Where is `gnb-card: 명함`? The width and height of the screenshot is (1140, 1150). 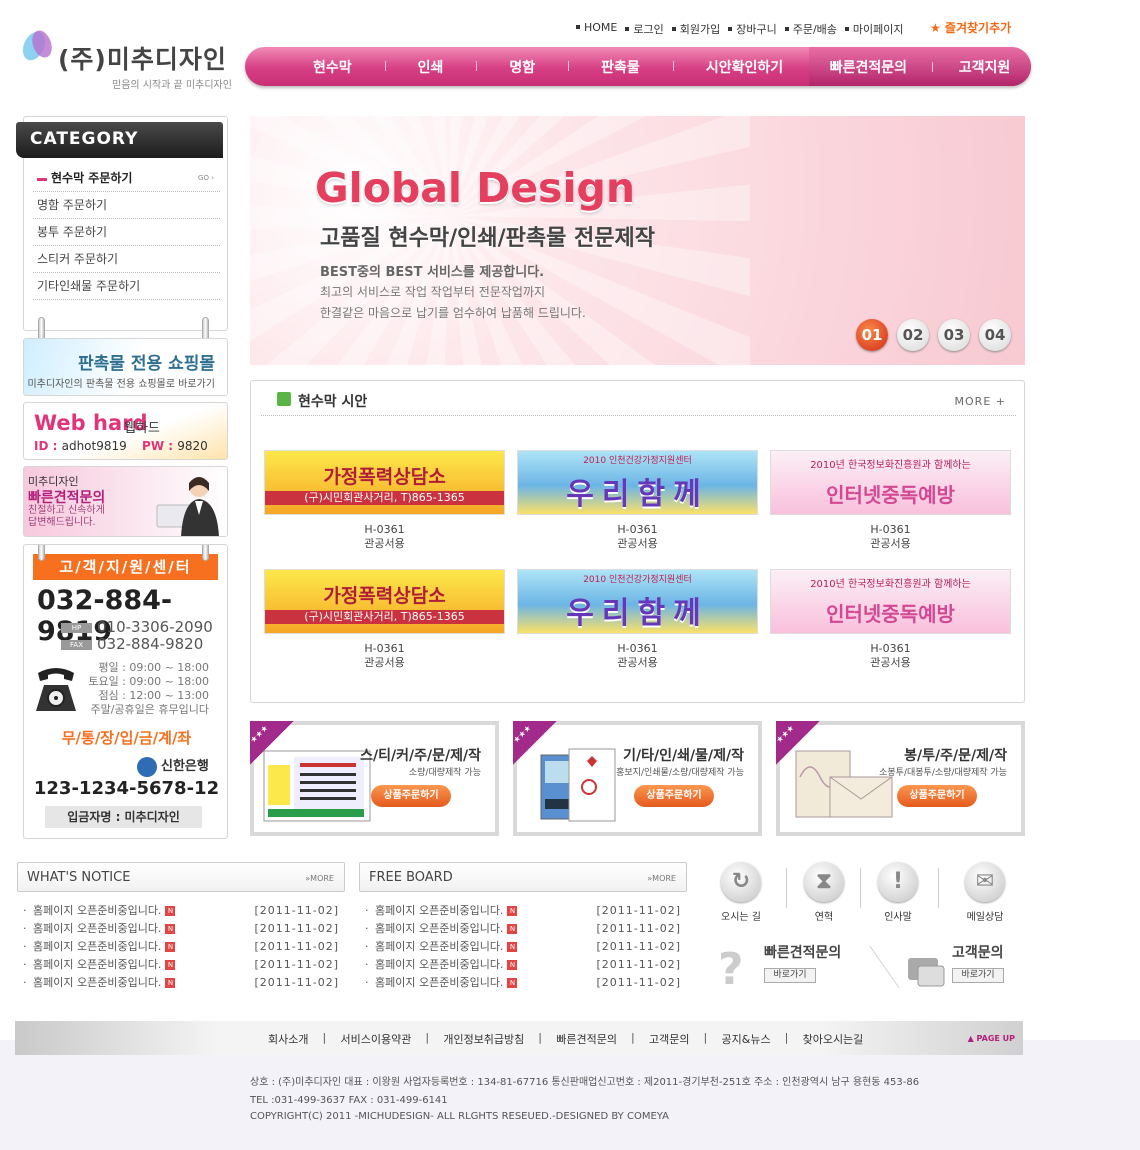 gnb-card: 명함 is located at coordinates (522, 67).